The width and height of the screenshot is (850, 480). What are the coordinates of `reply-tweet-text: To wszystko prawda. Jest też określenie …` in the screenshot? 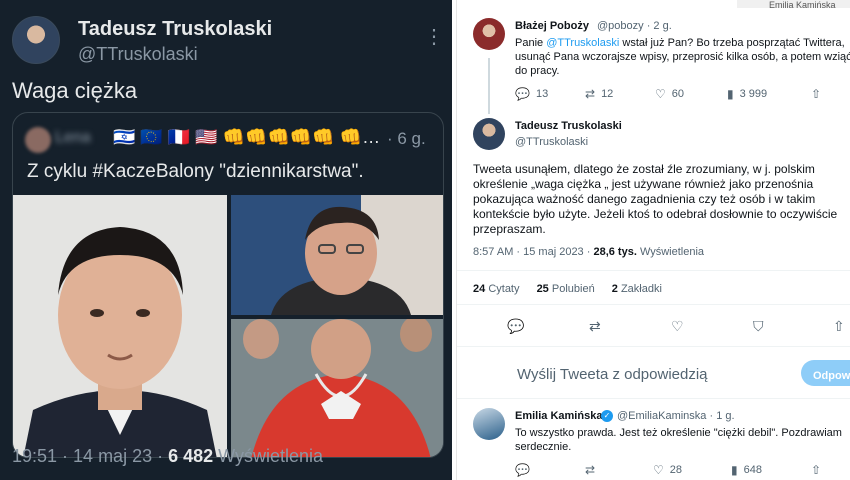 It's located at (678, 440).